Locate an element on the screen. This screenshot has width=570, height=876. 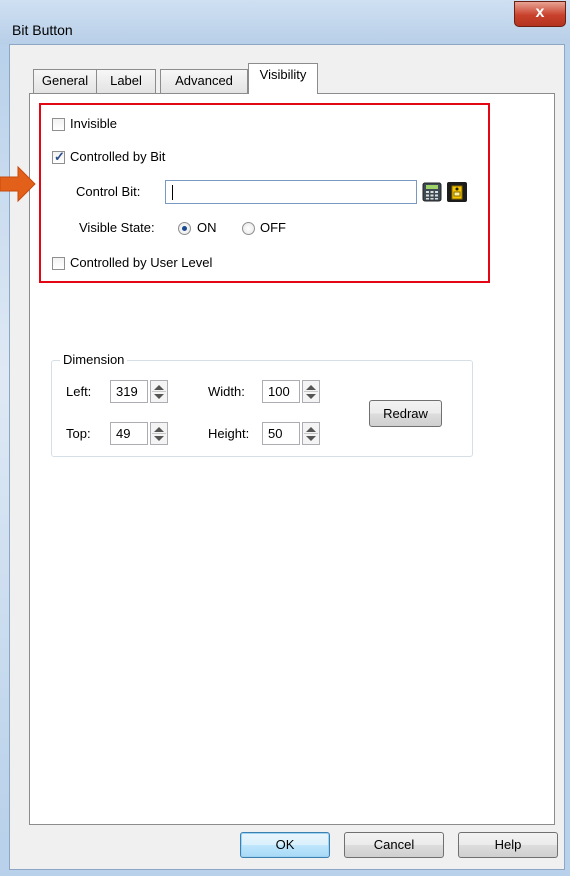
top-spinner is located at coordinates (159, 433).